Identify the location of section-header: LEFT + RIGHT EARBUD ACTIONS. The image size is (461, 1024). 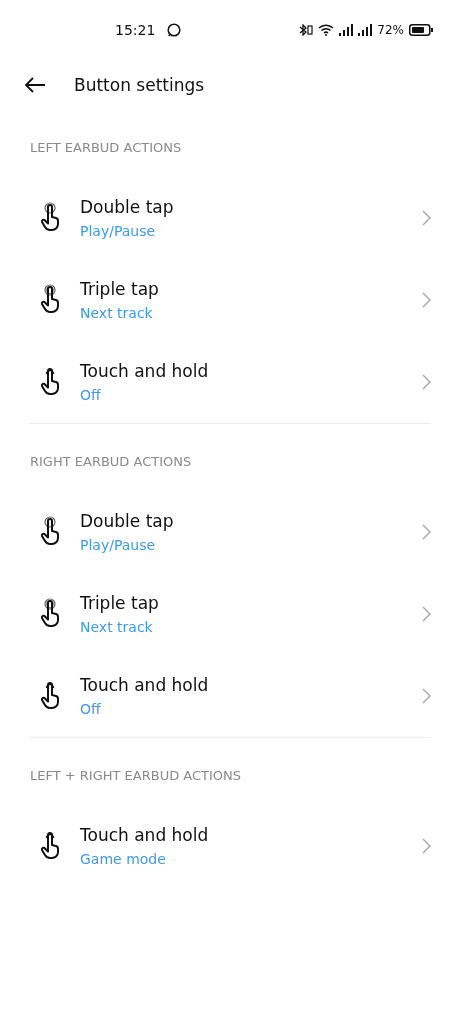
(136, 776).